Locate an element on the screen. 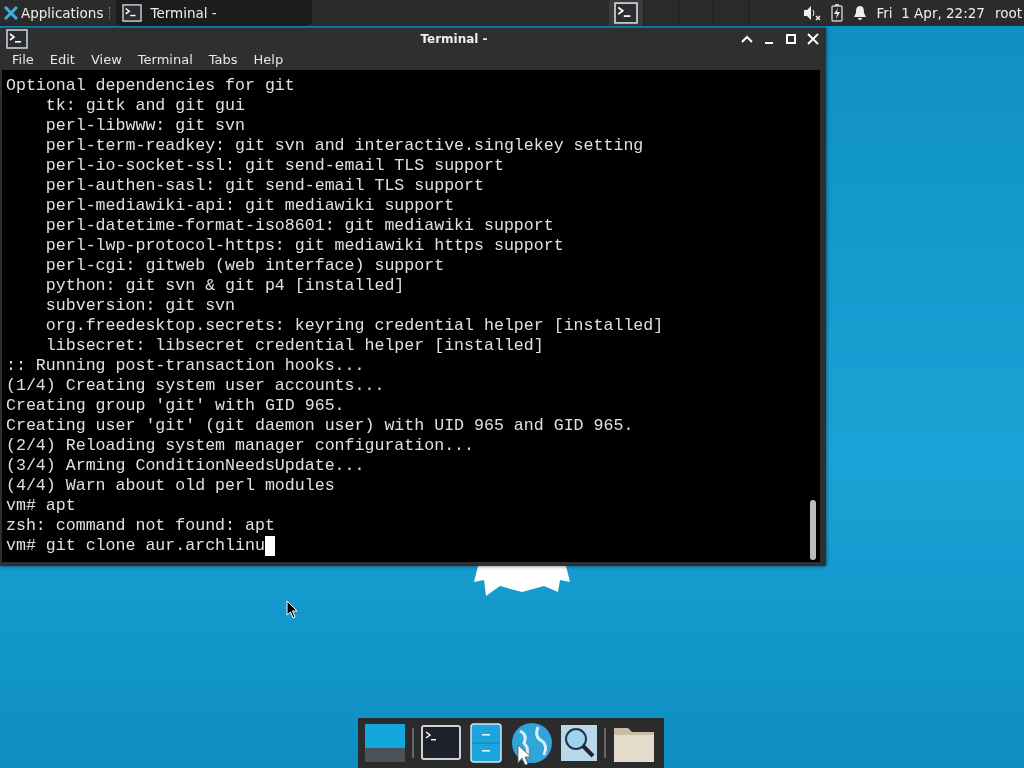 This screenshot has height=768, width=1024. menu-item: File is located at coordinates (23, 59).